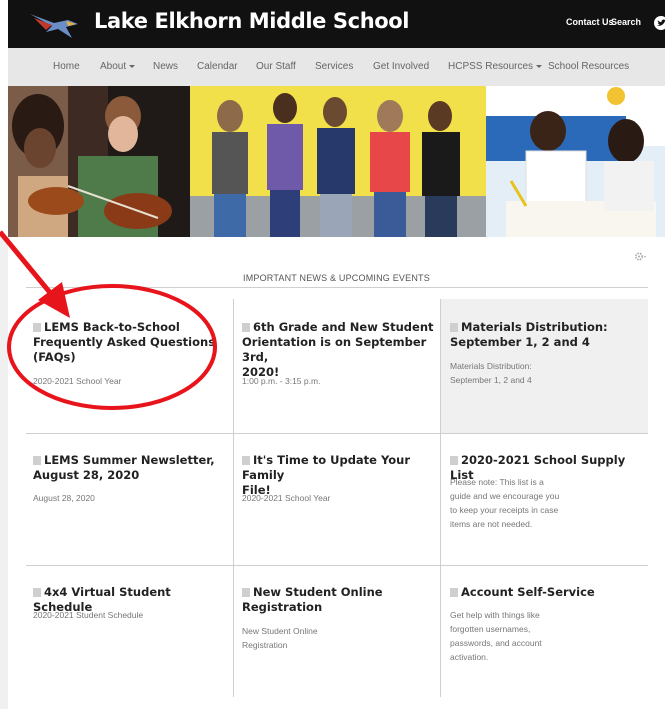 The image size is (665, 709). I want to click on title-line: LEMS Summer Newsletter,, so click(130, 460).